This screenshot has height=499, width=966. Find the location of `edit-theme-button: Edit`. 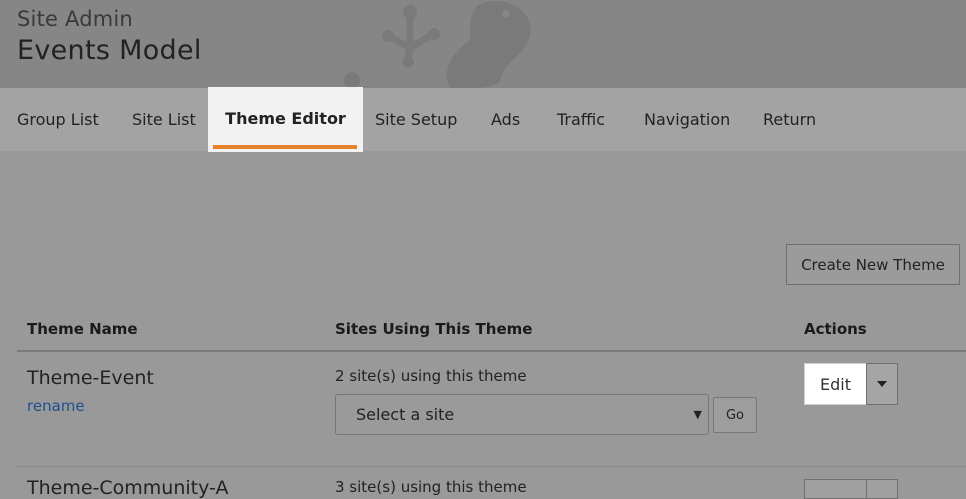

edit-theme-button: Edit is located at coordinates (835, 384).